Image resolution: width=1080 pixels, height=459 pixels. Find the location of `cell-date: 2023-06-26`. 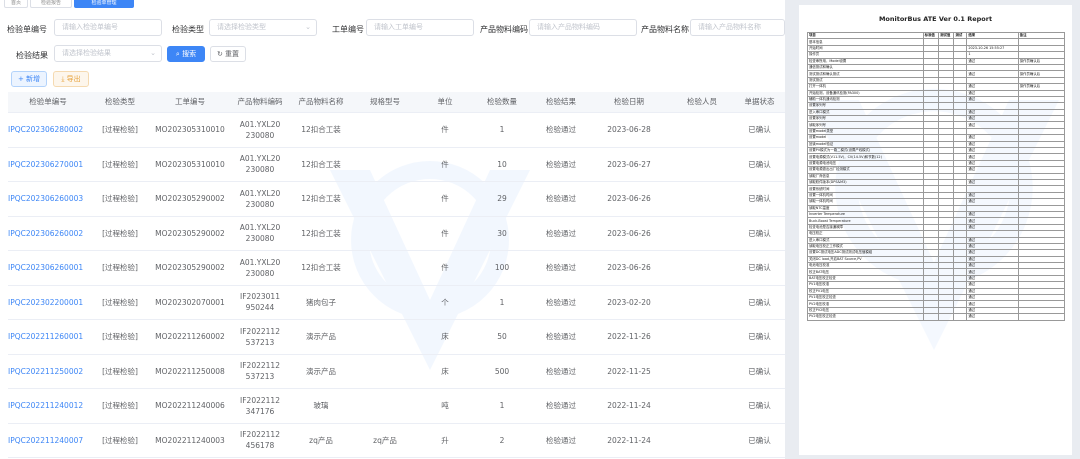

cell-date: 2023-06-26 is located at coordinates (629, 234).